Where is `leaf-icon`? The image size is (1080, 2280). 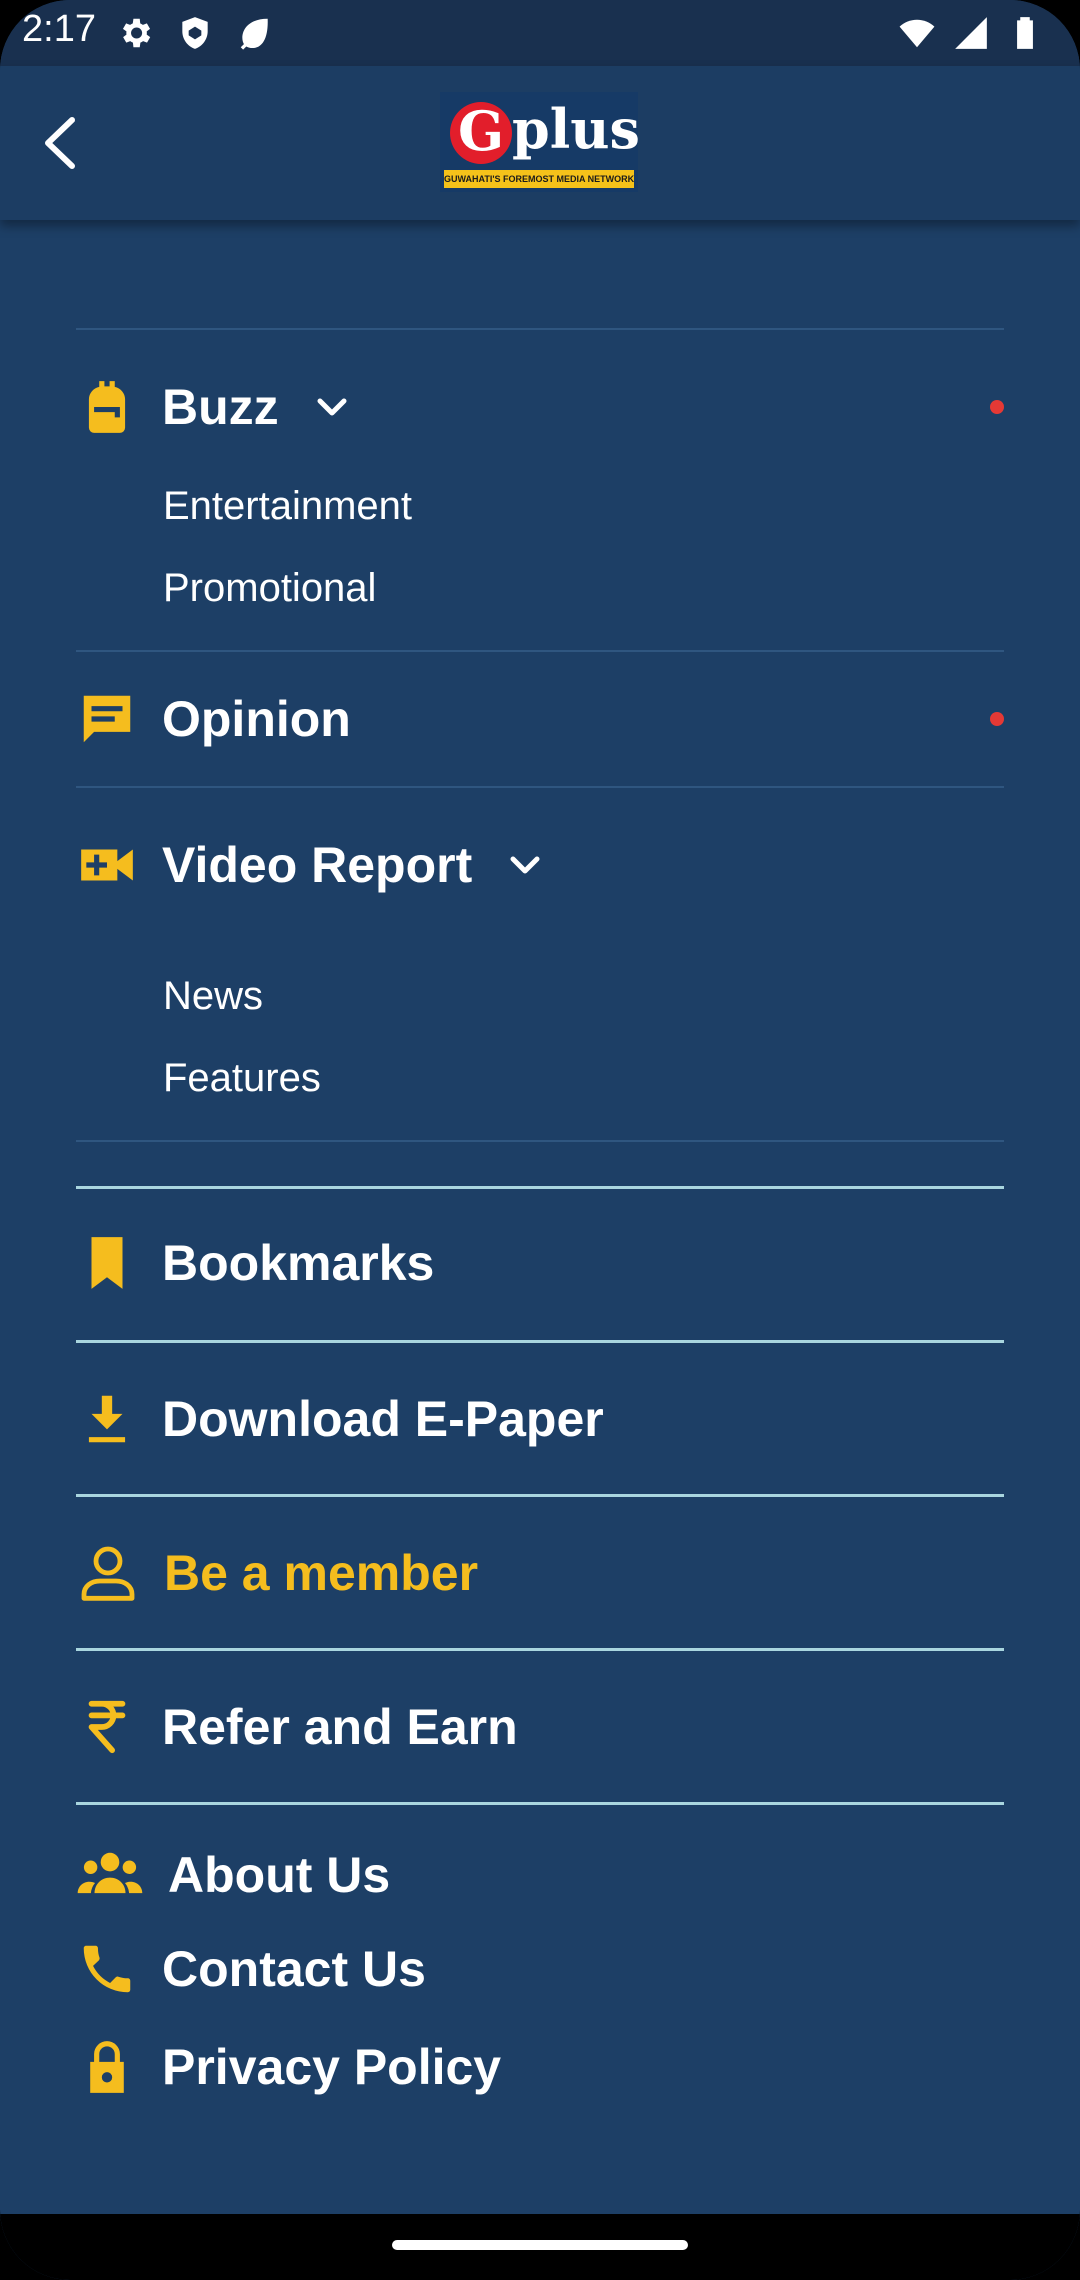 leaf-icon is located at coordinates (254, 34).